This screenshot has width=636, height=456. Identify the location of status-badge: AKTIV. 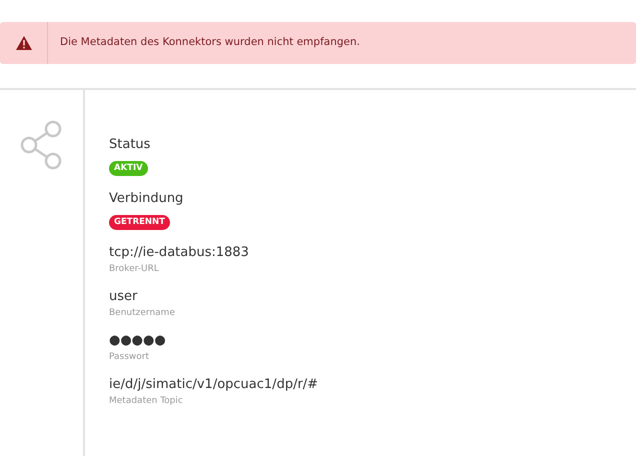
(128, 168).